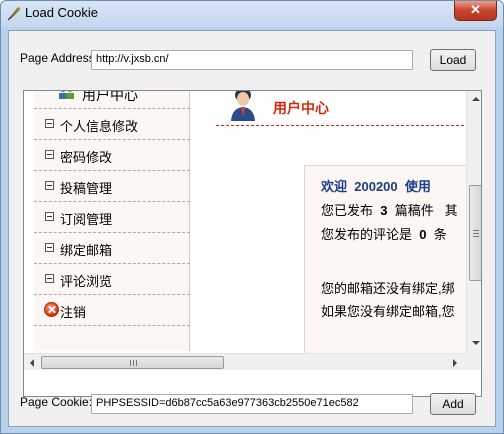  What do you see at coordinates (389, 209) in the screenshot?
I see `published-line: 您已发布 3 篇稿件 其` at bounding box center [389, 209].